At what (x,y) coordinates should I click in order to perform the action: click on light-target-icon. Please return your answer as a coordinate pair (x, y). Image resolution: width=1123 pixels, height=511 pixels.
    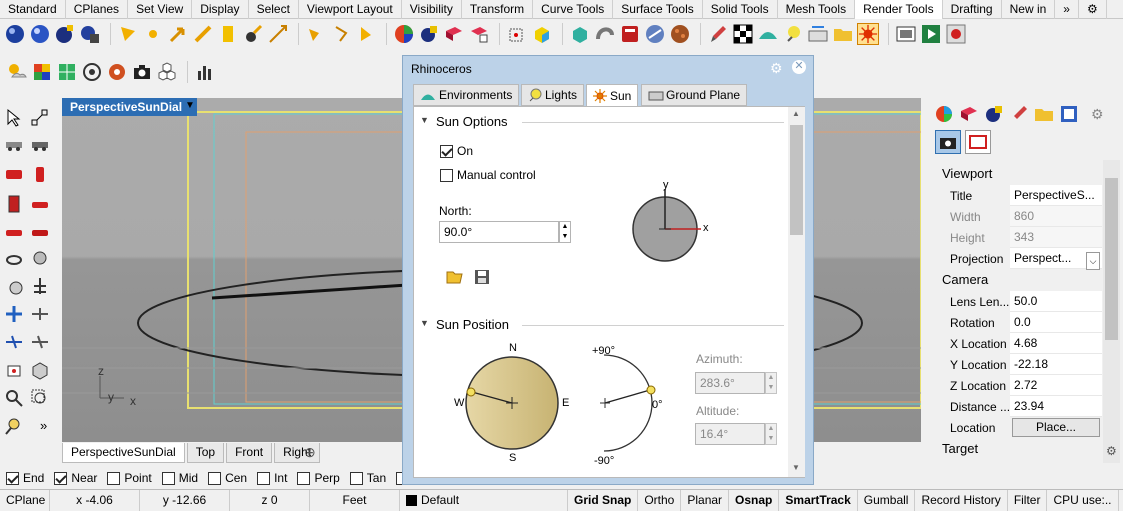
    Looking at the image, I should click on (278, 34).